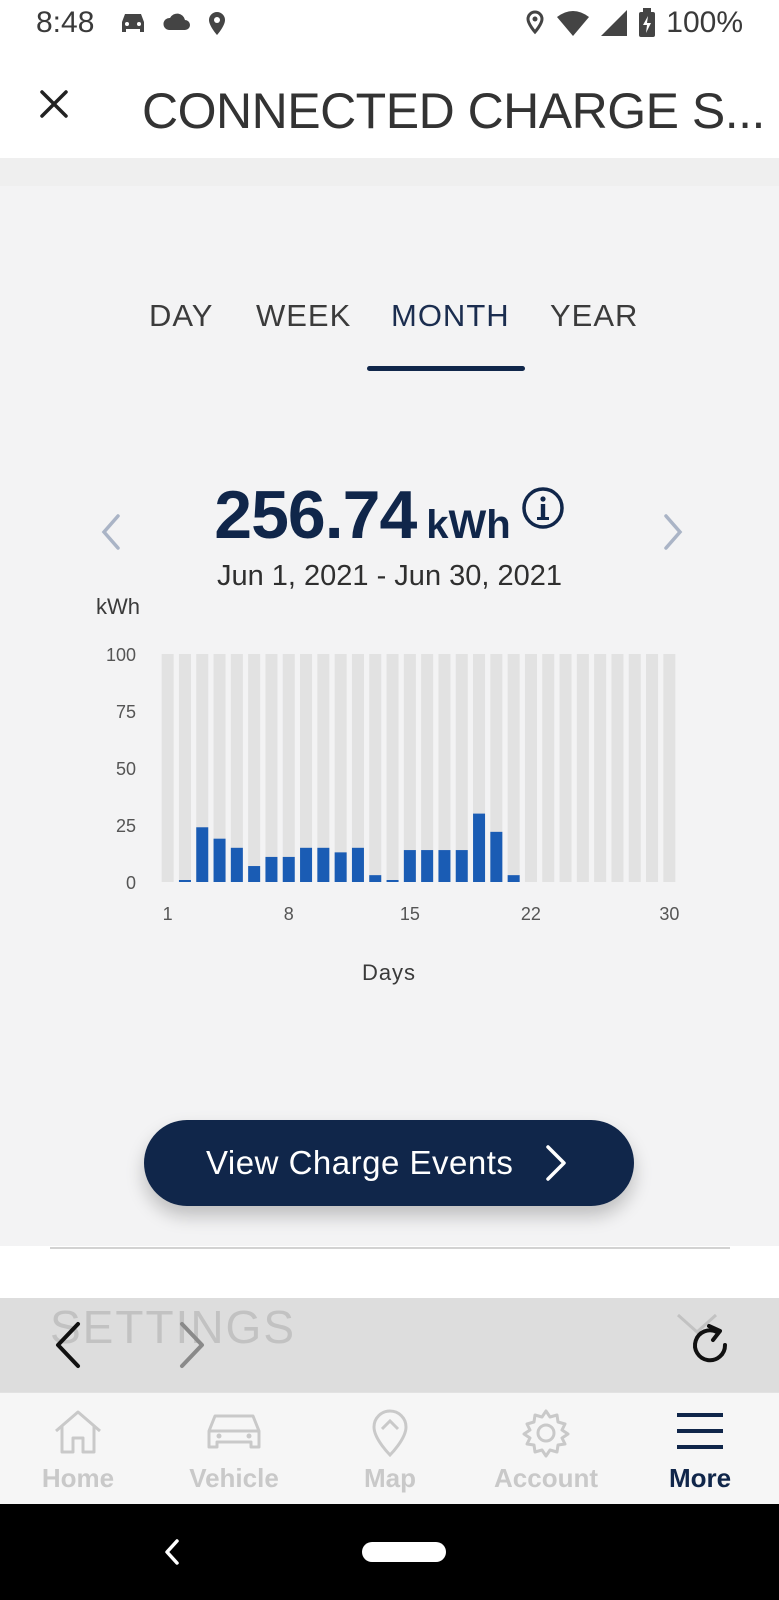  I want to click on menu-icon, so click(700, 1431).